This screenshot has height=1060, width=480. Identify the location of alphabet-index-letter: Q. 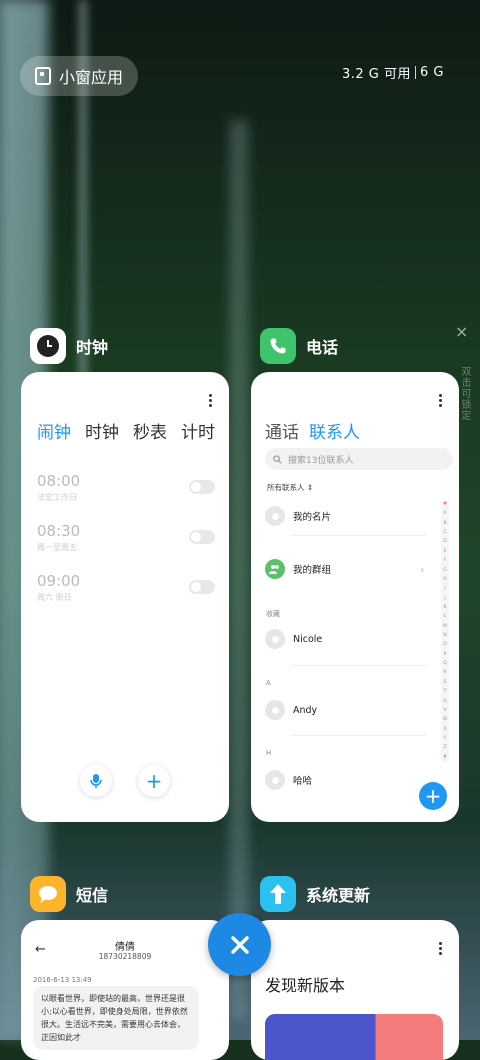
(445, 663).